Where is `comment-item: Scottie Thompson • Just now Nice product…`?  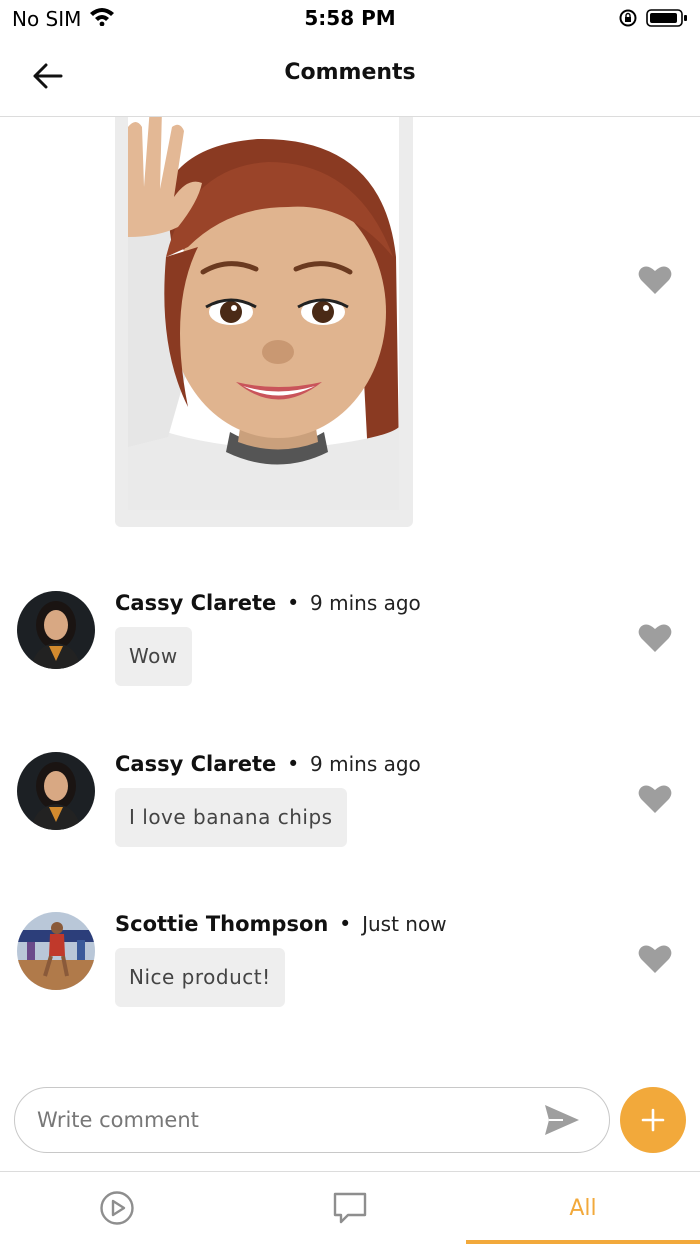
comment-item: Scottie Thompson • Just now Nice product… is located at coordinates (350, 967).